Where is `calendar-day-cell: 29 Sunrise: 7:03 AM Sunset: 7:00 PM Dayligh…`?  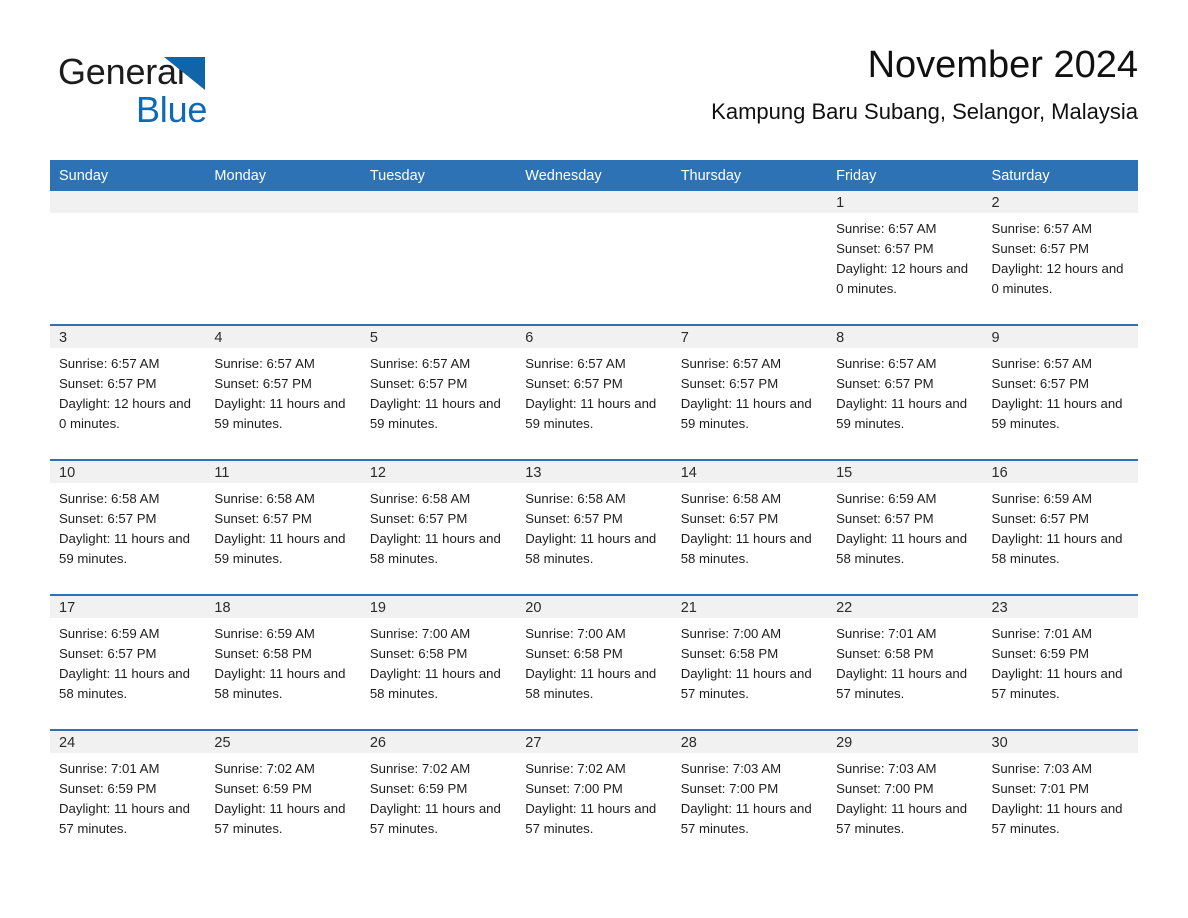
calendar-day-cell: 29 Sunrise: 7:03 AM Sunset: 7:00 PM Dayligh… is located at coordinates (905, 796).